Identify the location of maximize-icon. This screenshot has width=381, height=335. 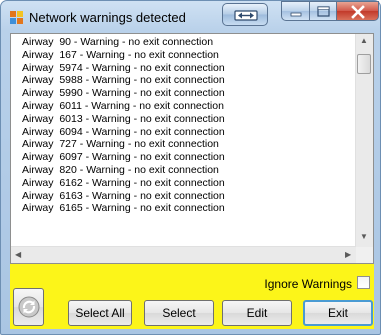
(323, 11).